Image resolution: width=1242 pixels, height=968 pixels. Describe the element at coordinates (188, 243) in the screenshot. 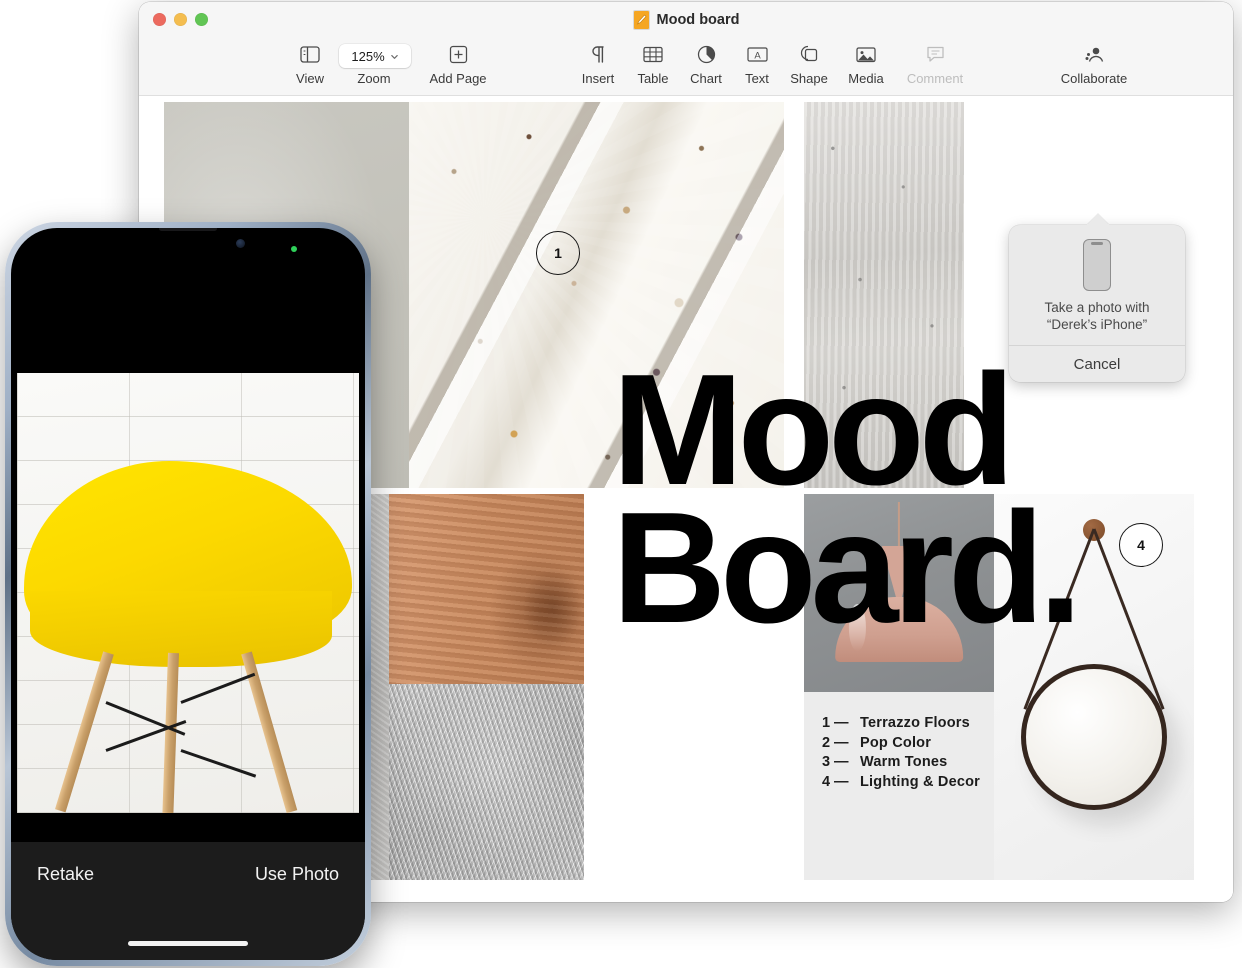

I see `iphone-notch` at that location.